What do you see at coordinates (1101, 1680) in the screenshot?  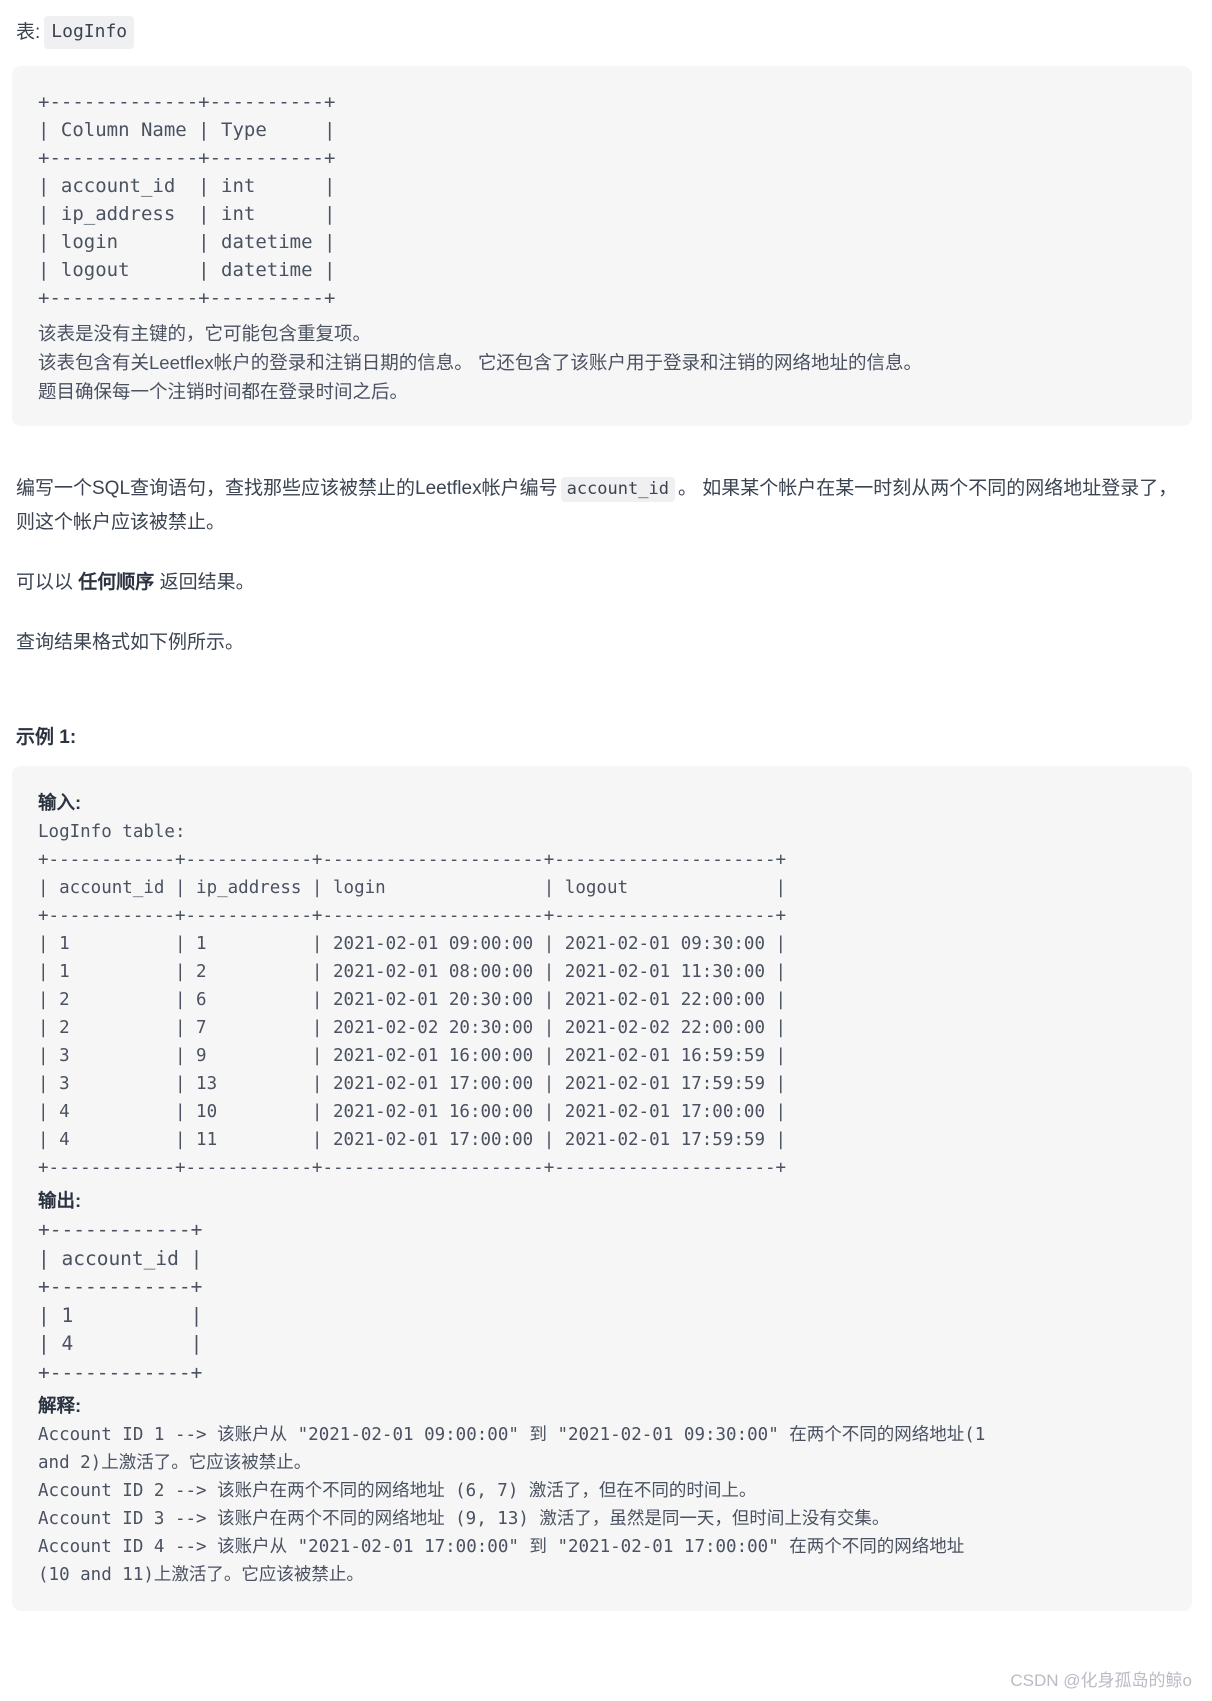 I see `csdn-watermark: CSDN @化身孤岛的鲸o` at bounding box center [1101, 1680].